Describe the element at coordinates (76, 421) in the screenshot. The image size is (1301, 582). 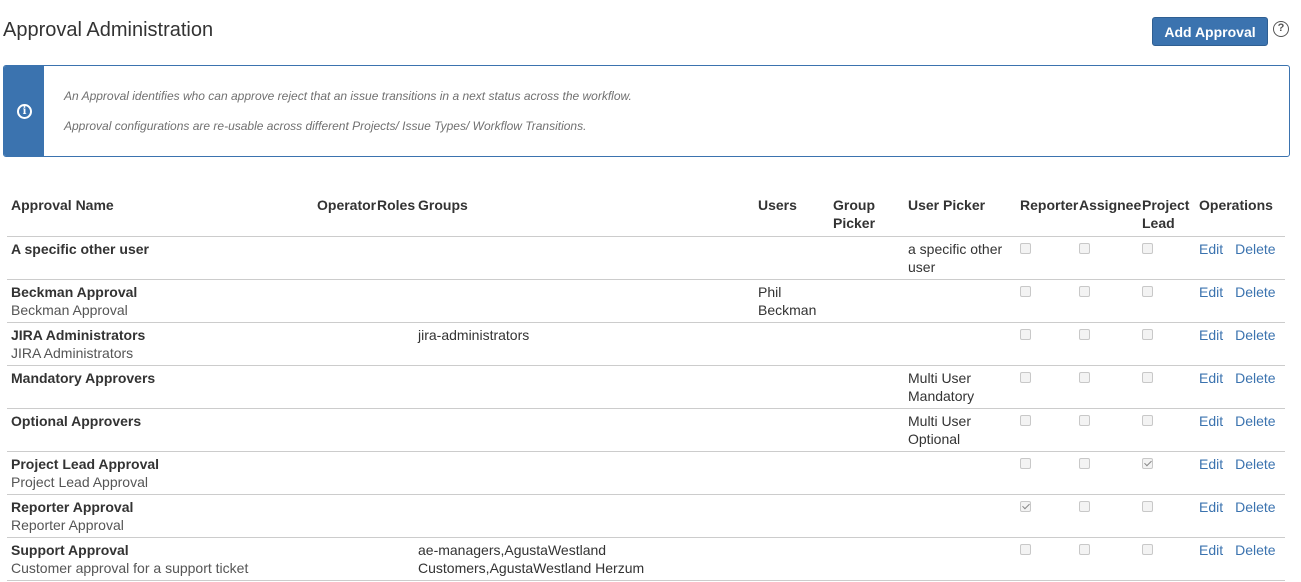
I see `approval-name: Optional Approvers` at that location.